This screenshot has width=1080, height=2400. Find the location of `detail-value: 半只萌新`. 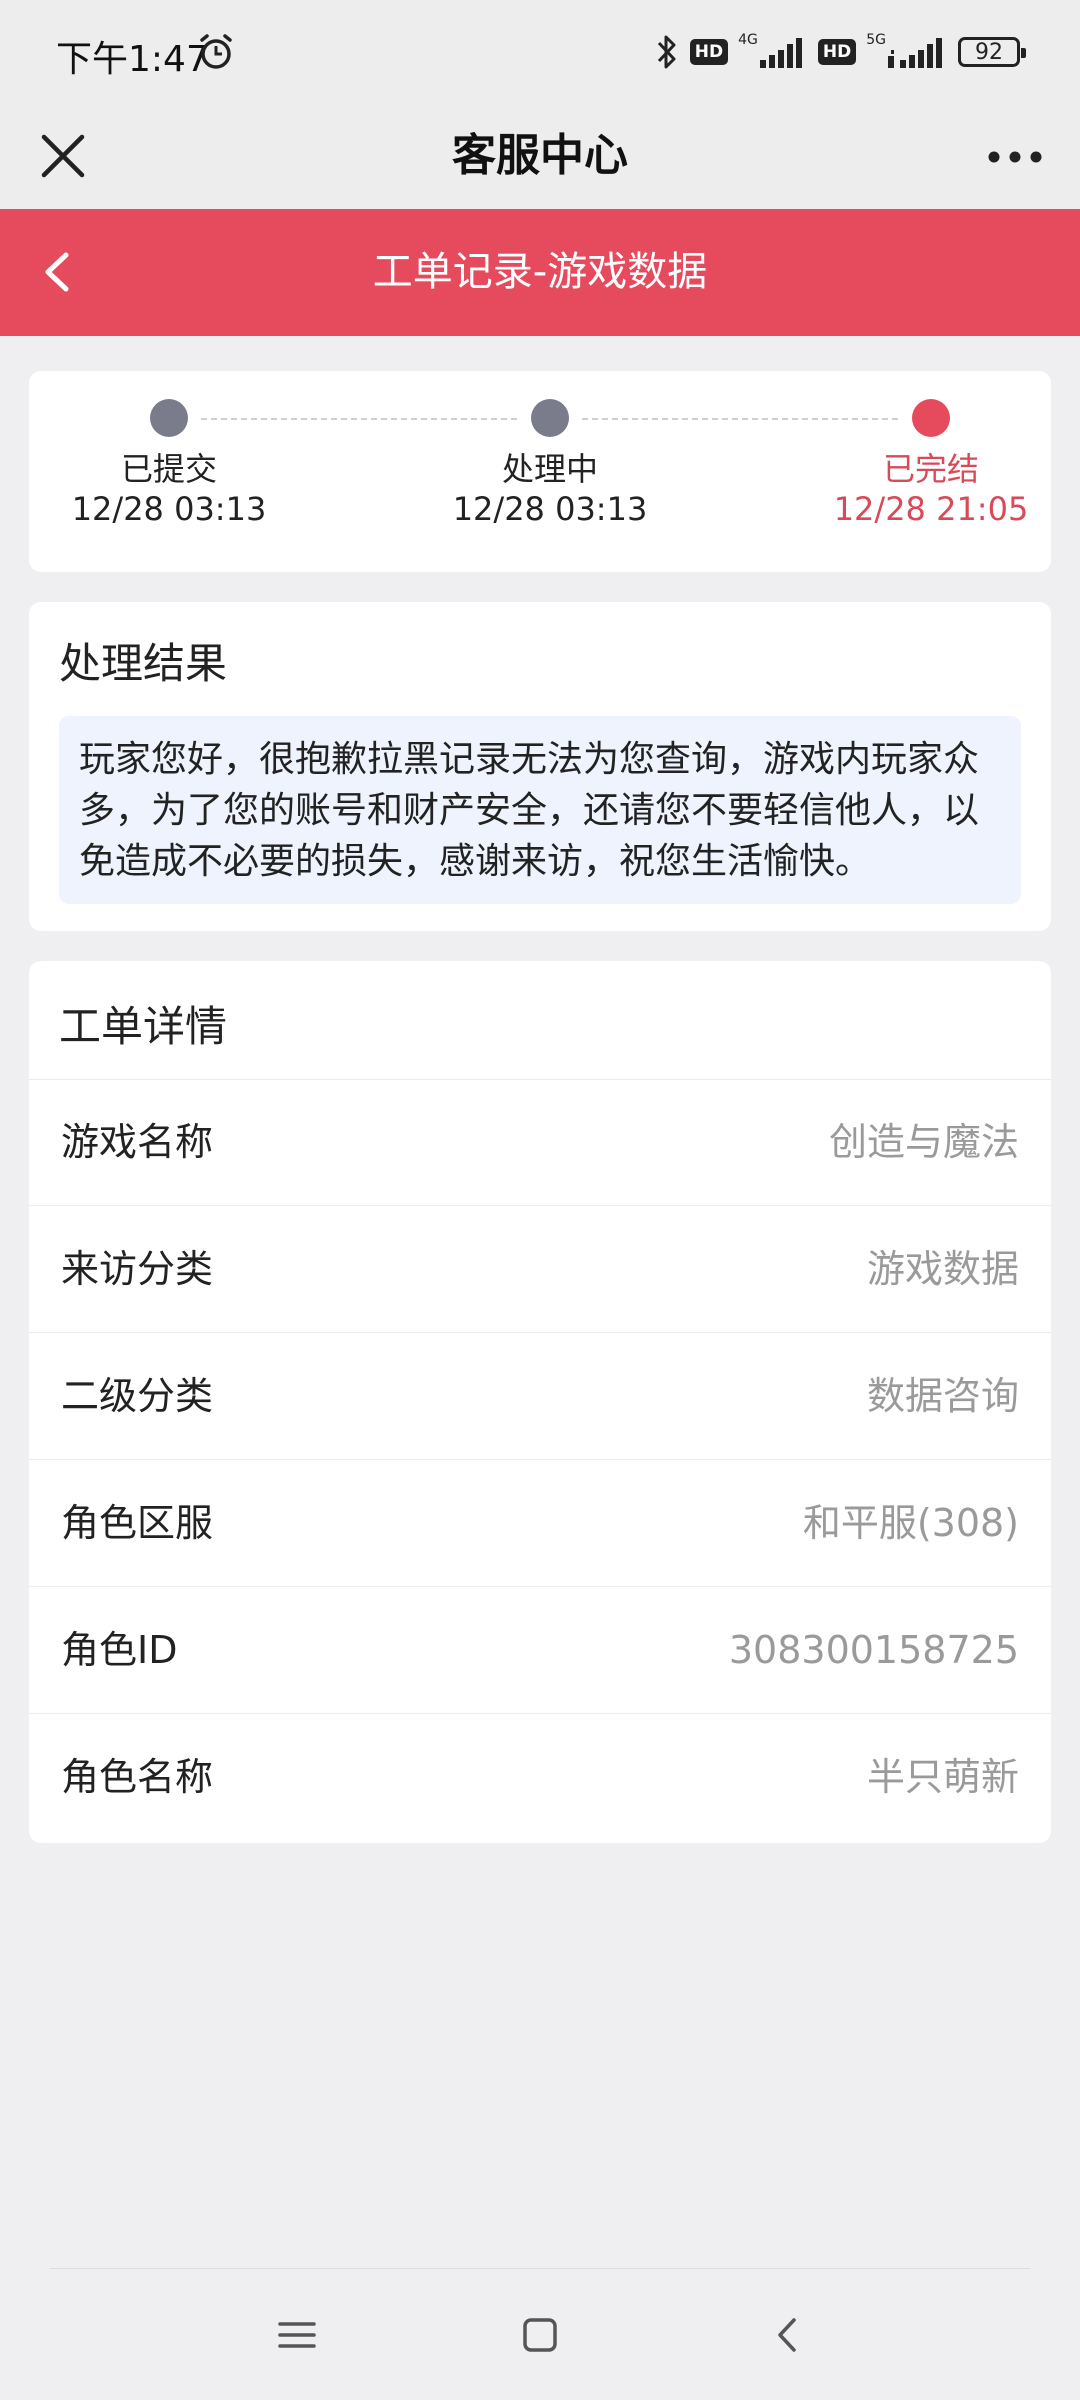

detail-value: 半只萌新 is located at coordinates (942, 1777).